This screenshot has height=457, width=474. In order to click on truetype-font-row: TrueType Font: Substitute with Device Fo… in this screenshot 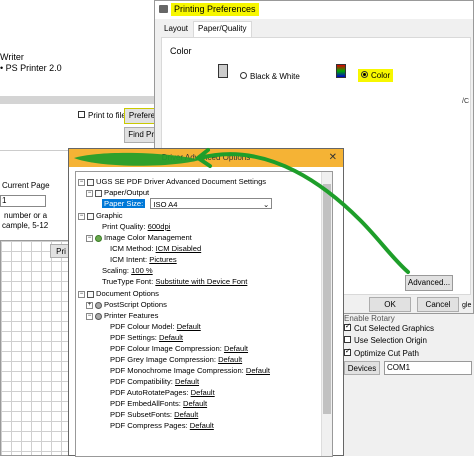, I will do `click(174, 281)`.